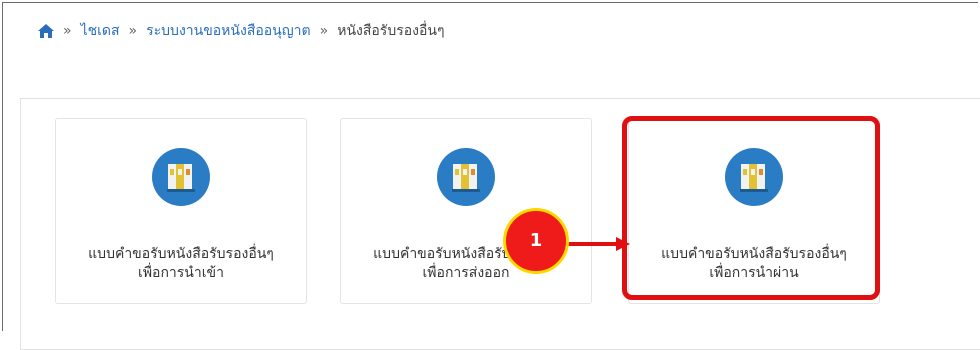 This screenshot has height=350, width=980. Describe the element at coordinates (46, 31) in the screenshot. I see `home-icon` at that location.